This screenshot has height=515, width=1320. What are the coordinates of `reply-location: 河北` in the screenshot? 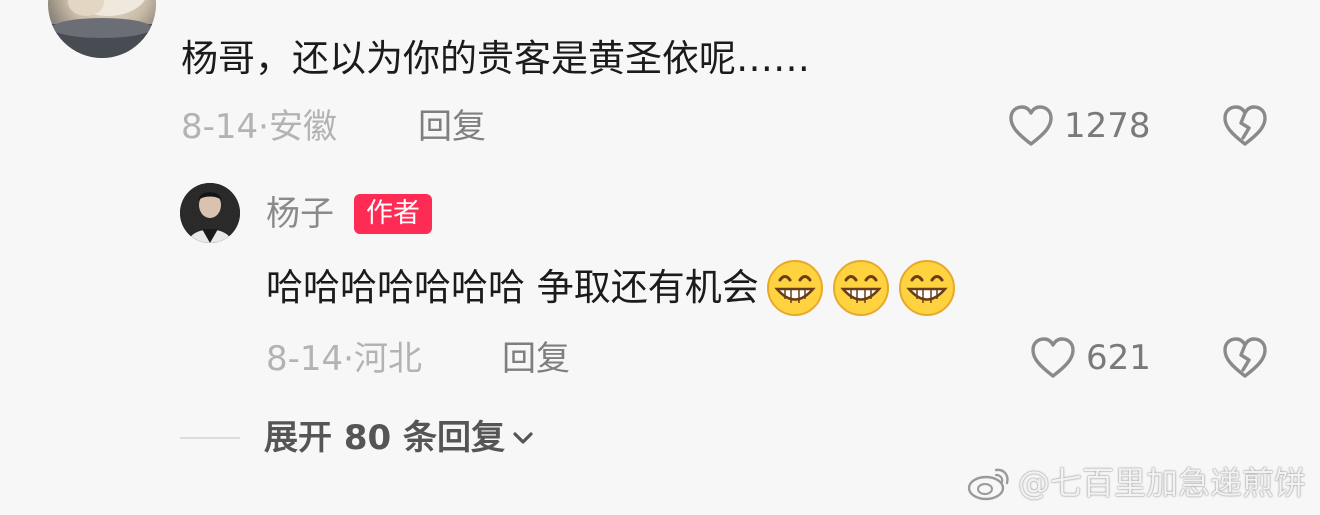 It's located at (387, 359).